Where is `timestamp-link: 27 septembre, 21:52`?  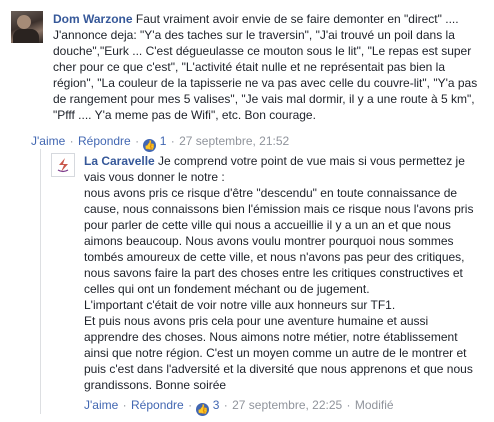 timestamp-link: 27 septembre, 21:52 is located at coordinates (234, 141).